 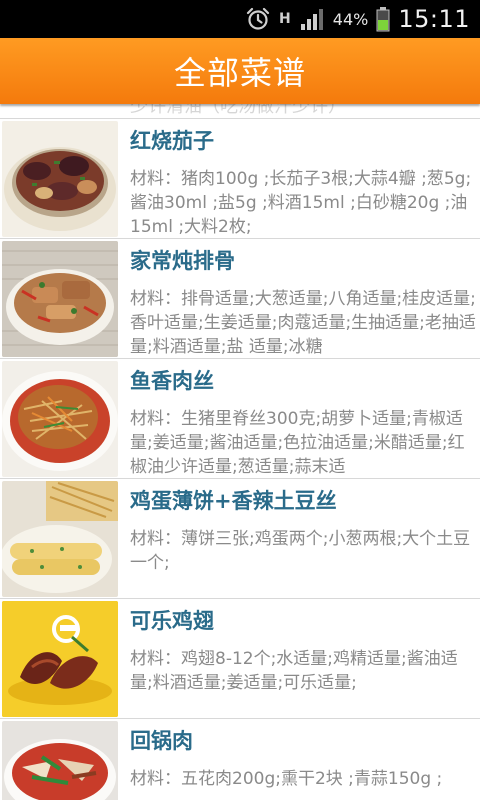 I want to click on recipe-name: 回锅肉, so click(x=161, y=741).